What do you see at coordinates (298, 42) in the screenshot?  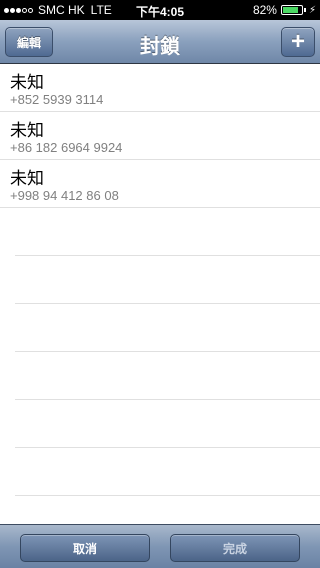 I see `add-button: +` at bounding box center [298, 42].